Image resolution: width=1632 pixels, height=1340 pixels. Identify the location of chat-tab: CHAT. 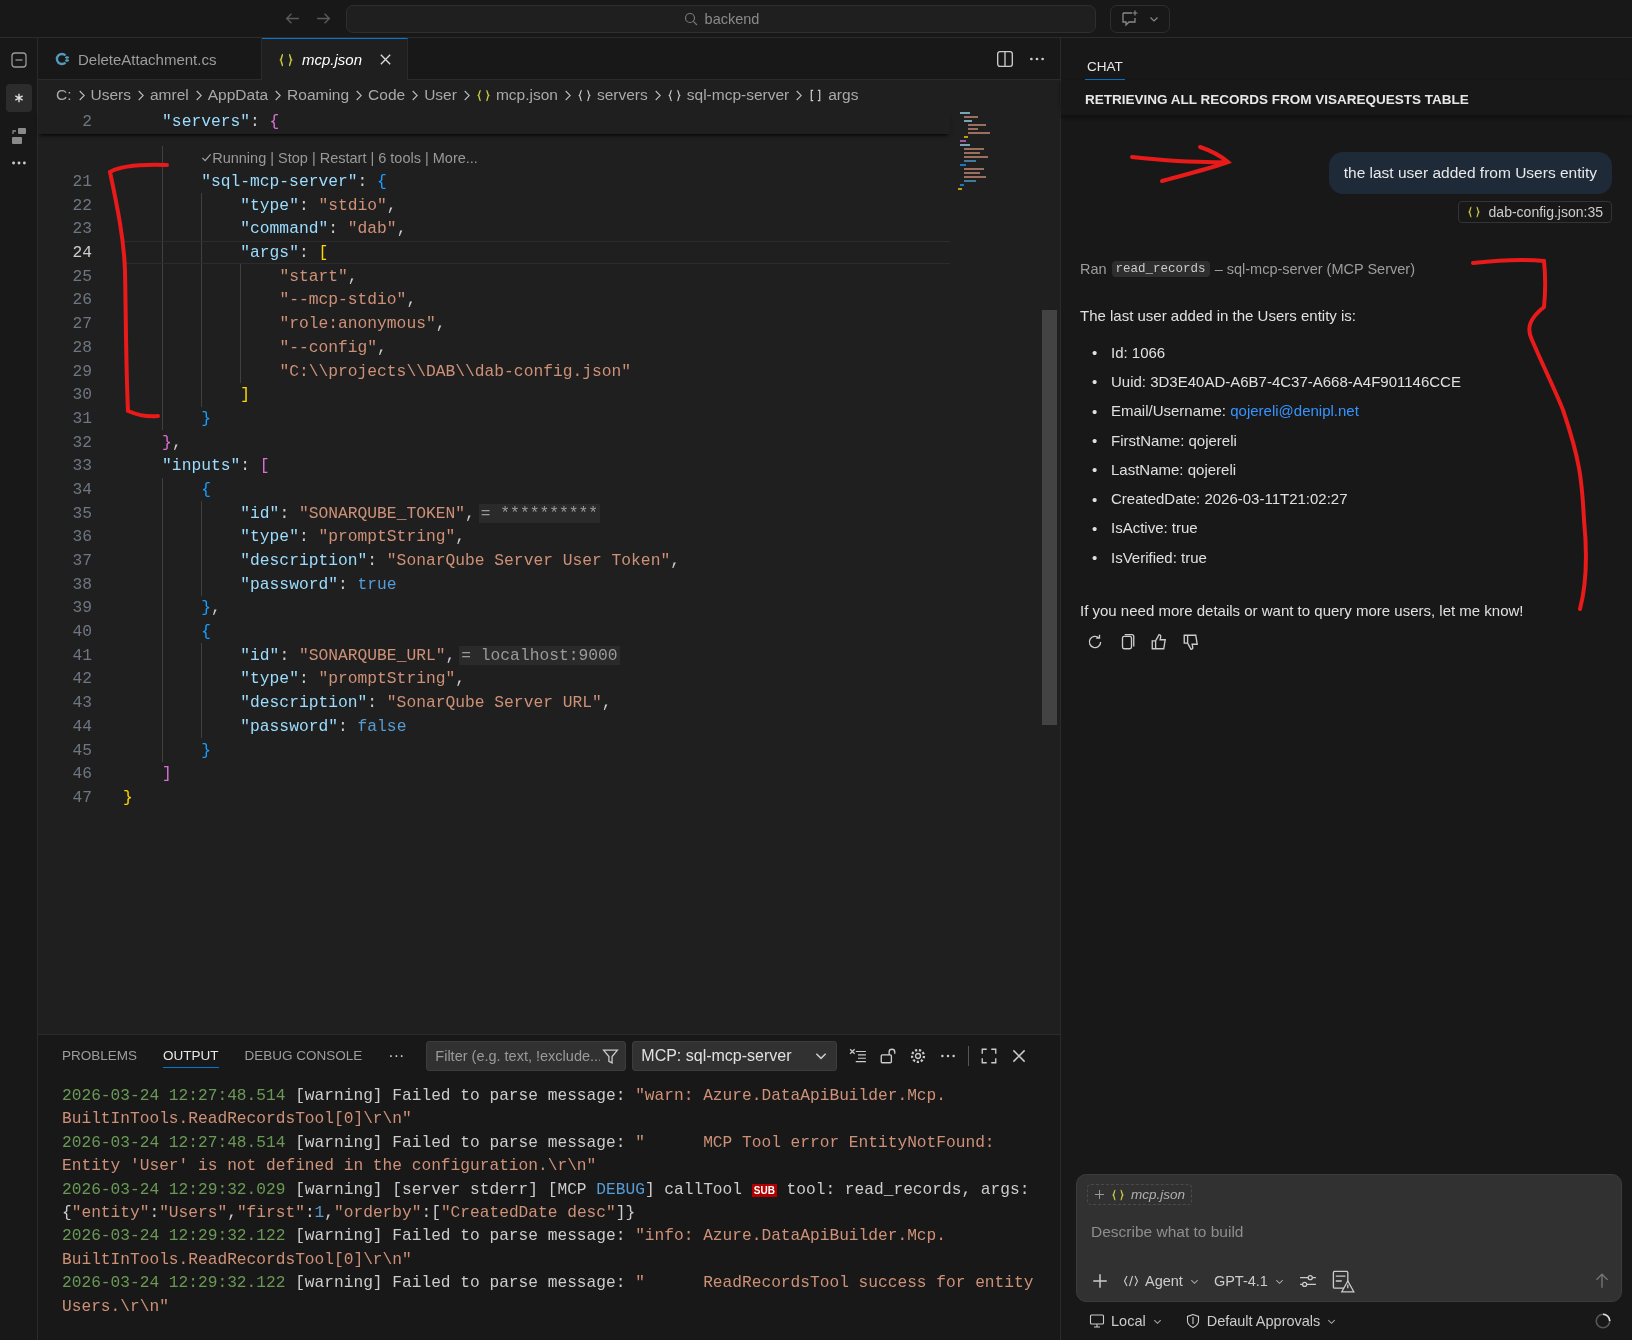
(1105, 69).